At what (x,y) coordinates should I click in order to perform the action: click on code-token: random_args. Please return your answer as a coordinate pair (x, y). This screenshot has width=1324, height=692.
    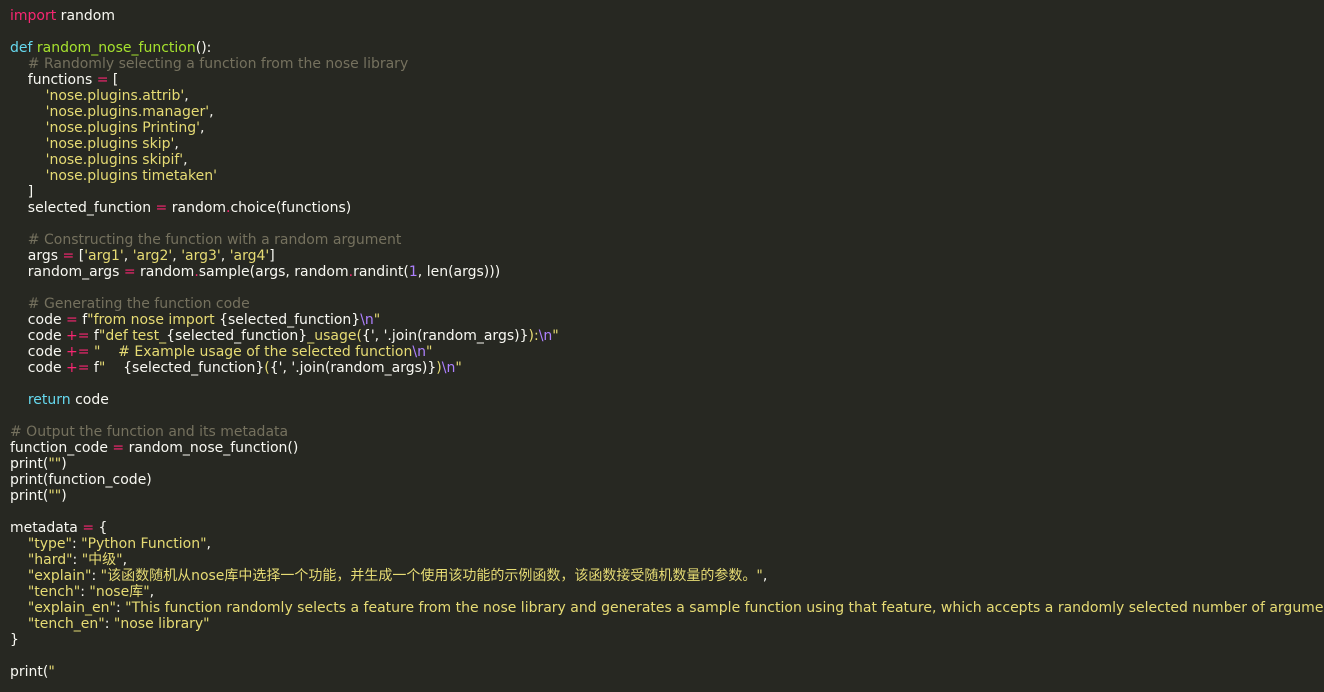
    Looking at the image, I should click on (67, 272).